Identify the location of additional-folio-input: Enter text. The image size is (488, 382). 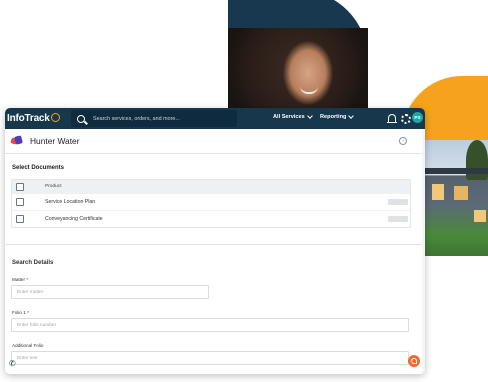
(210, 358).